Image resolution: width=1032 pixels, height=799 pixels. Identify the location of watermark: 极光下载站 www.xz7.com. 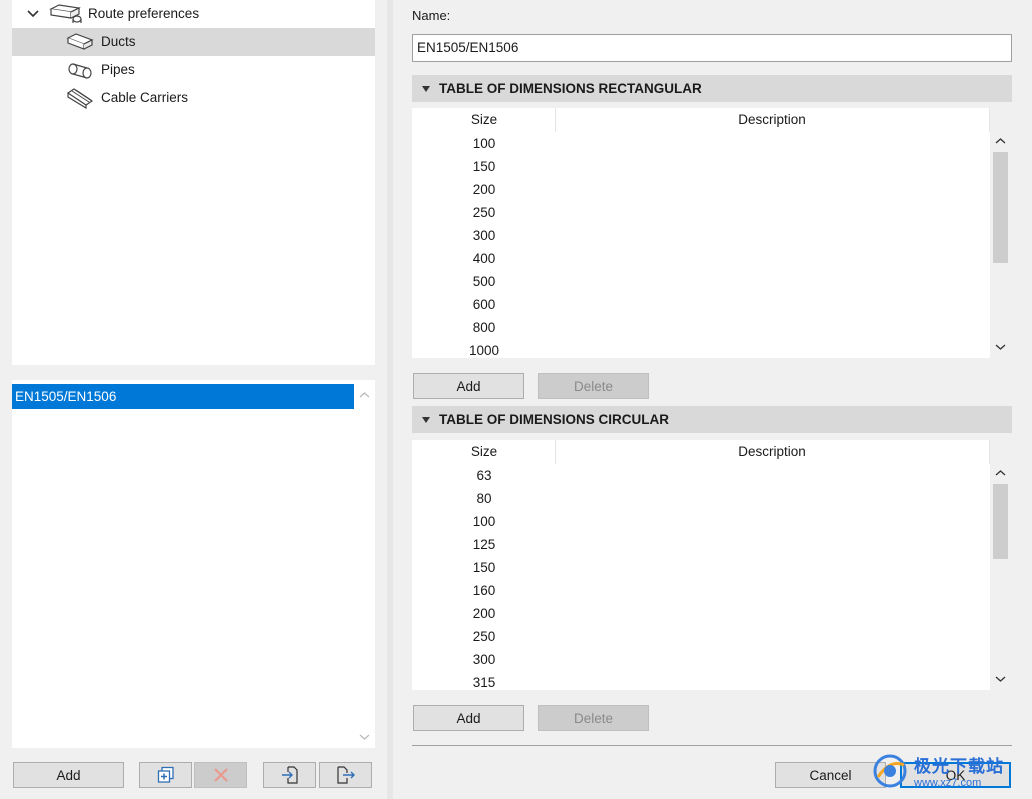
(950, 770).